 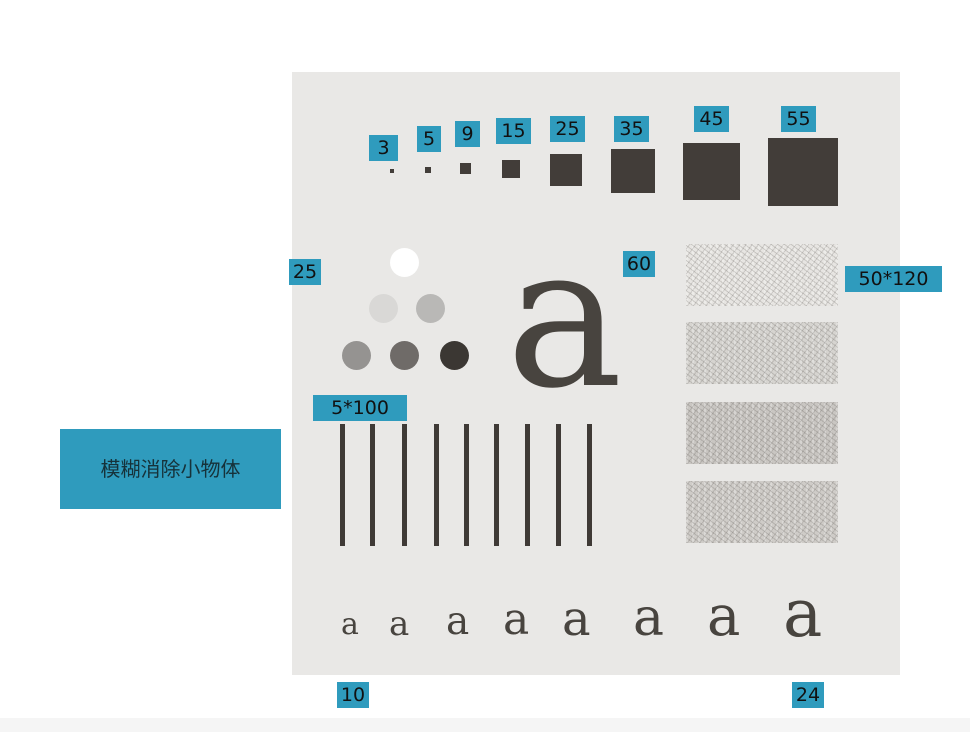 I want to click on square-size-label: 25, so click(x=567, y=129).